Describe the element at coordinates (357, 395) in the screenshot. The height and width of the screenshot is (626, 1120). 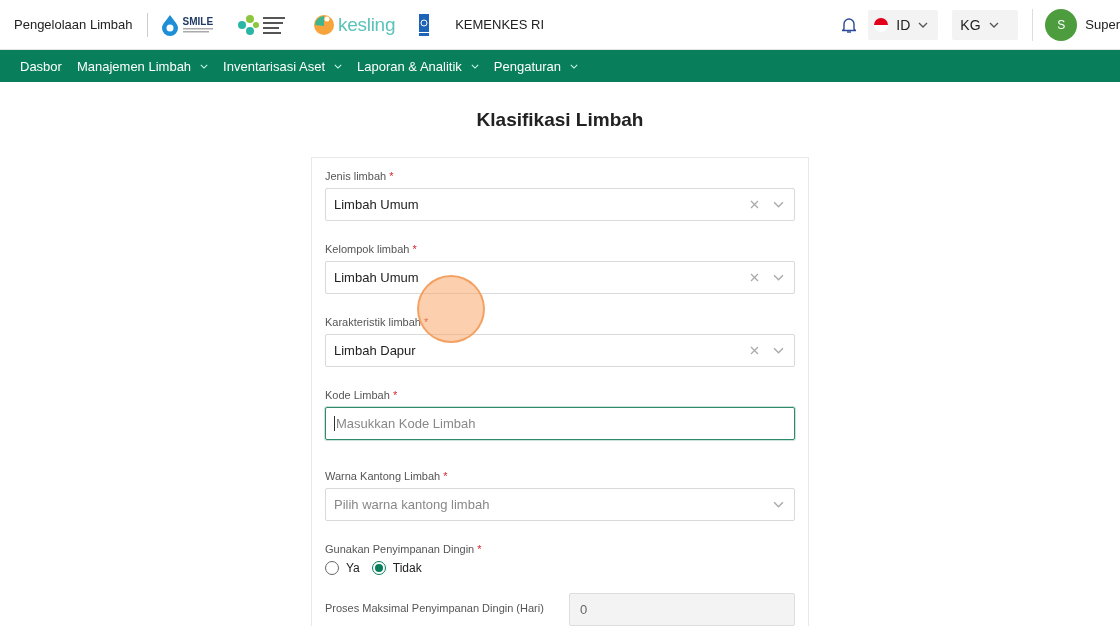
I see `field-label: Kode Limbah` at that location.